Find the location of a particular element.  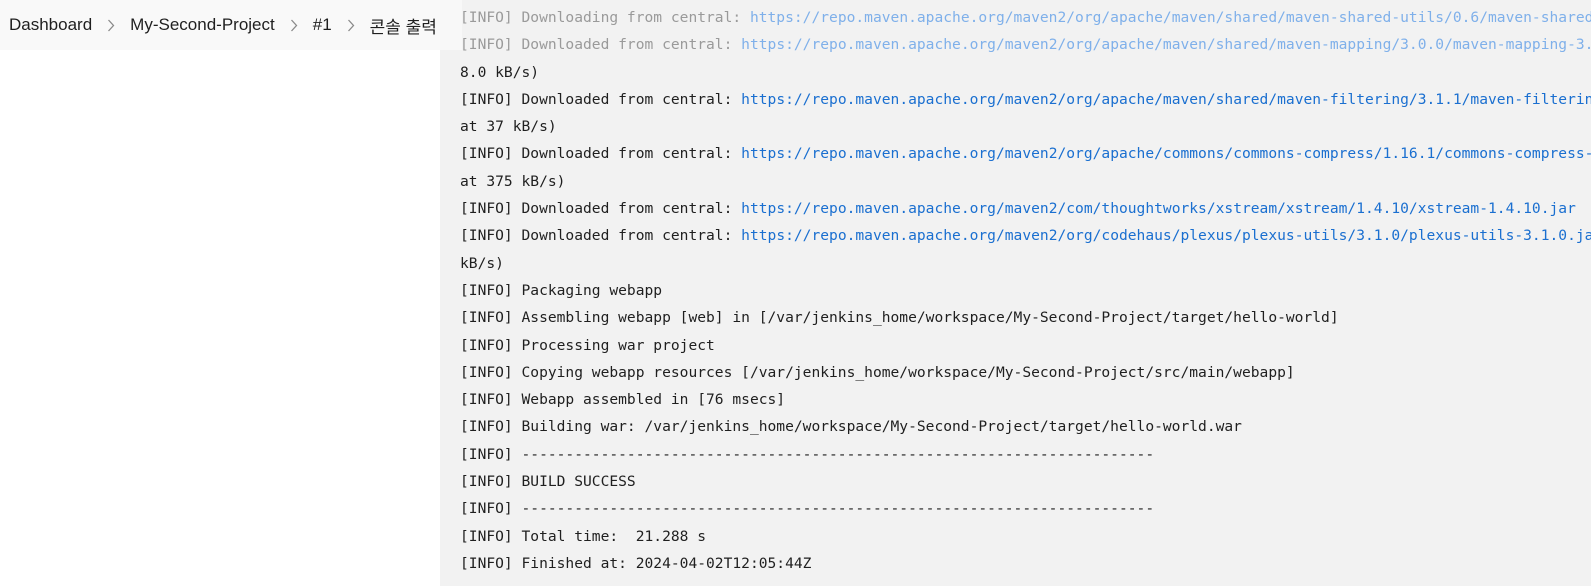

breadcrumb-console-output: 콘솔 출력 is located at coordinates (403, 27).